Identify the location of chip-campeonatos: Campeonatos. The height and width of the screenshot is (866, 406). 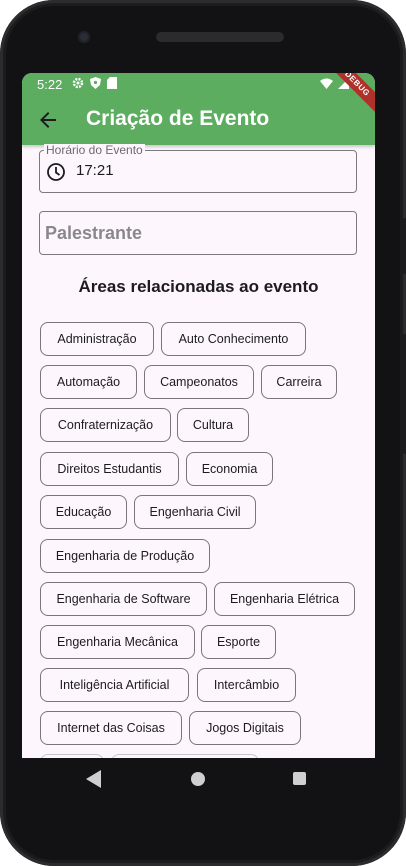
(199, 382).